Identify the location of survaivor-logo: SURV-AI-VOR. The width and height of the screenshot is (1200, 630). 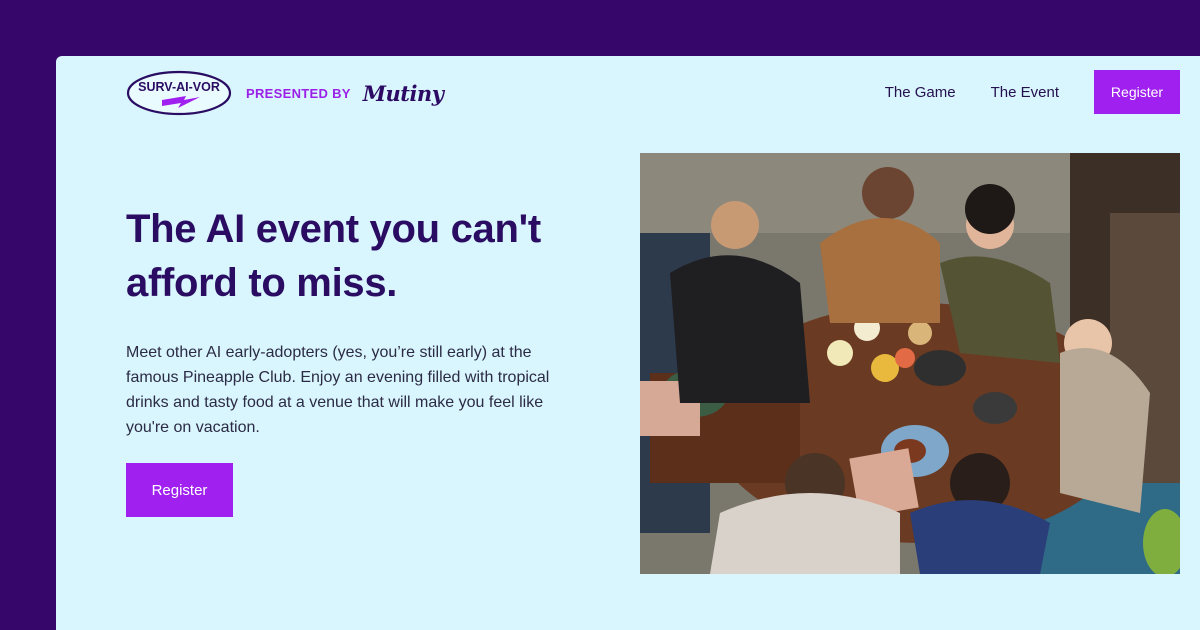
(179, 93).